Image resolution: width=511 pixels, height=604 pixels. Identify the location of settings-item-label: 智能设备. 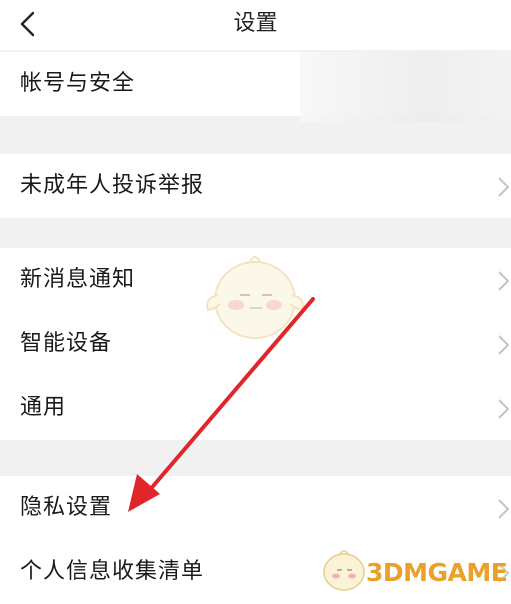
(66, 343).